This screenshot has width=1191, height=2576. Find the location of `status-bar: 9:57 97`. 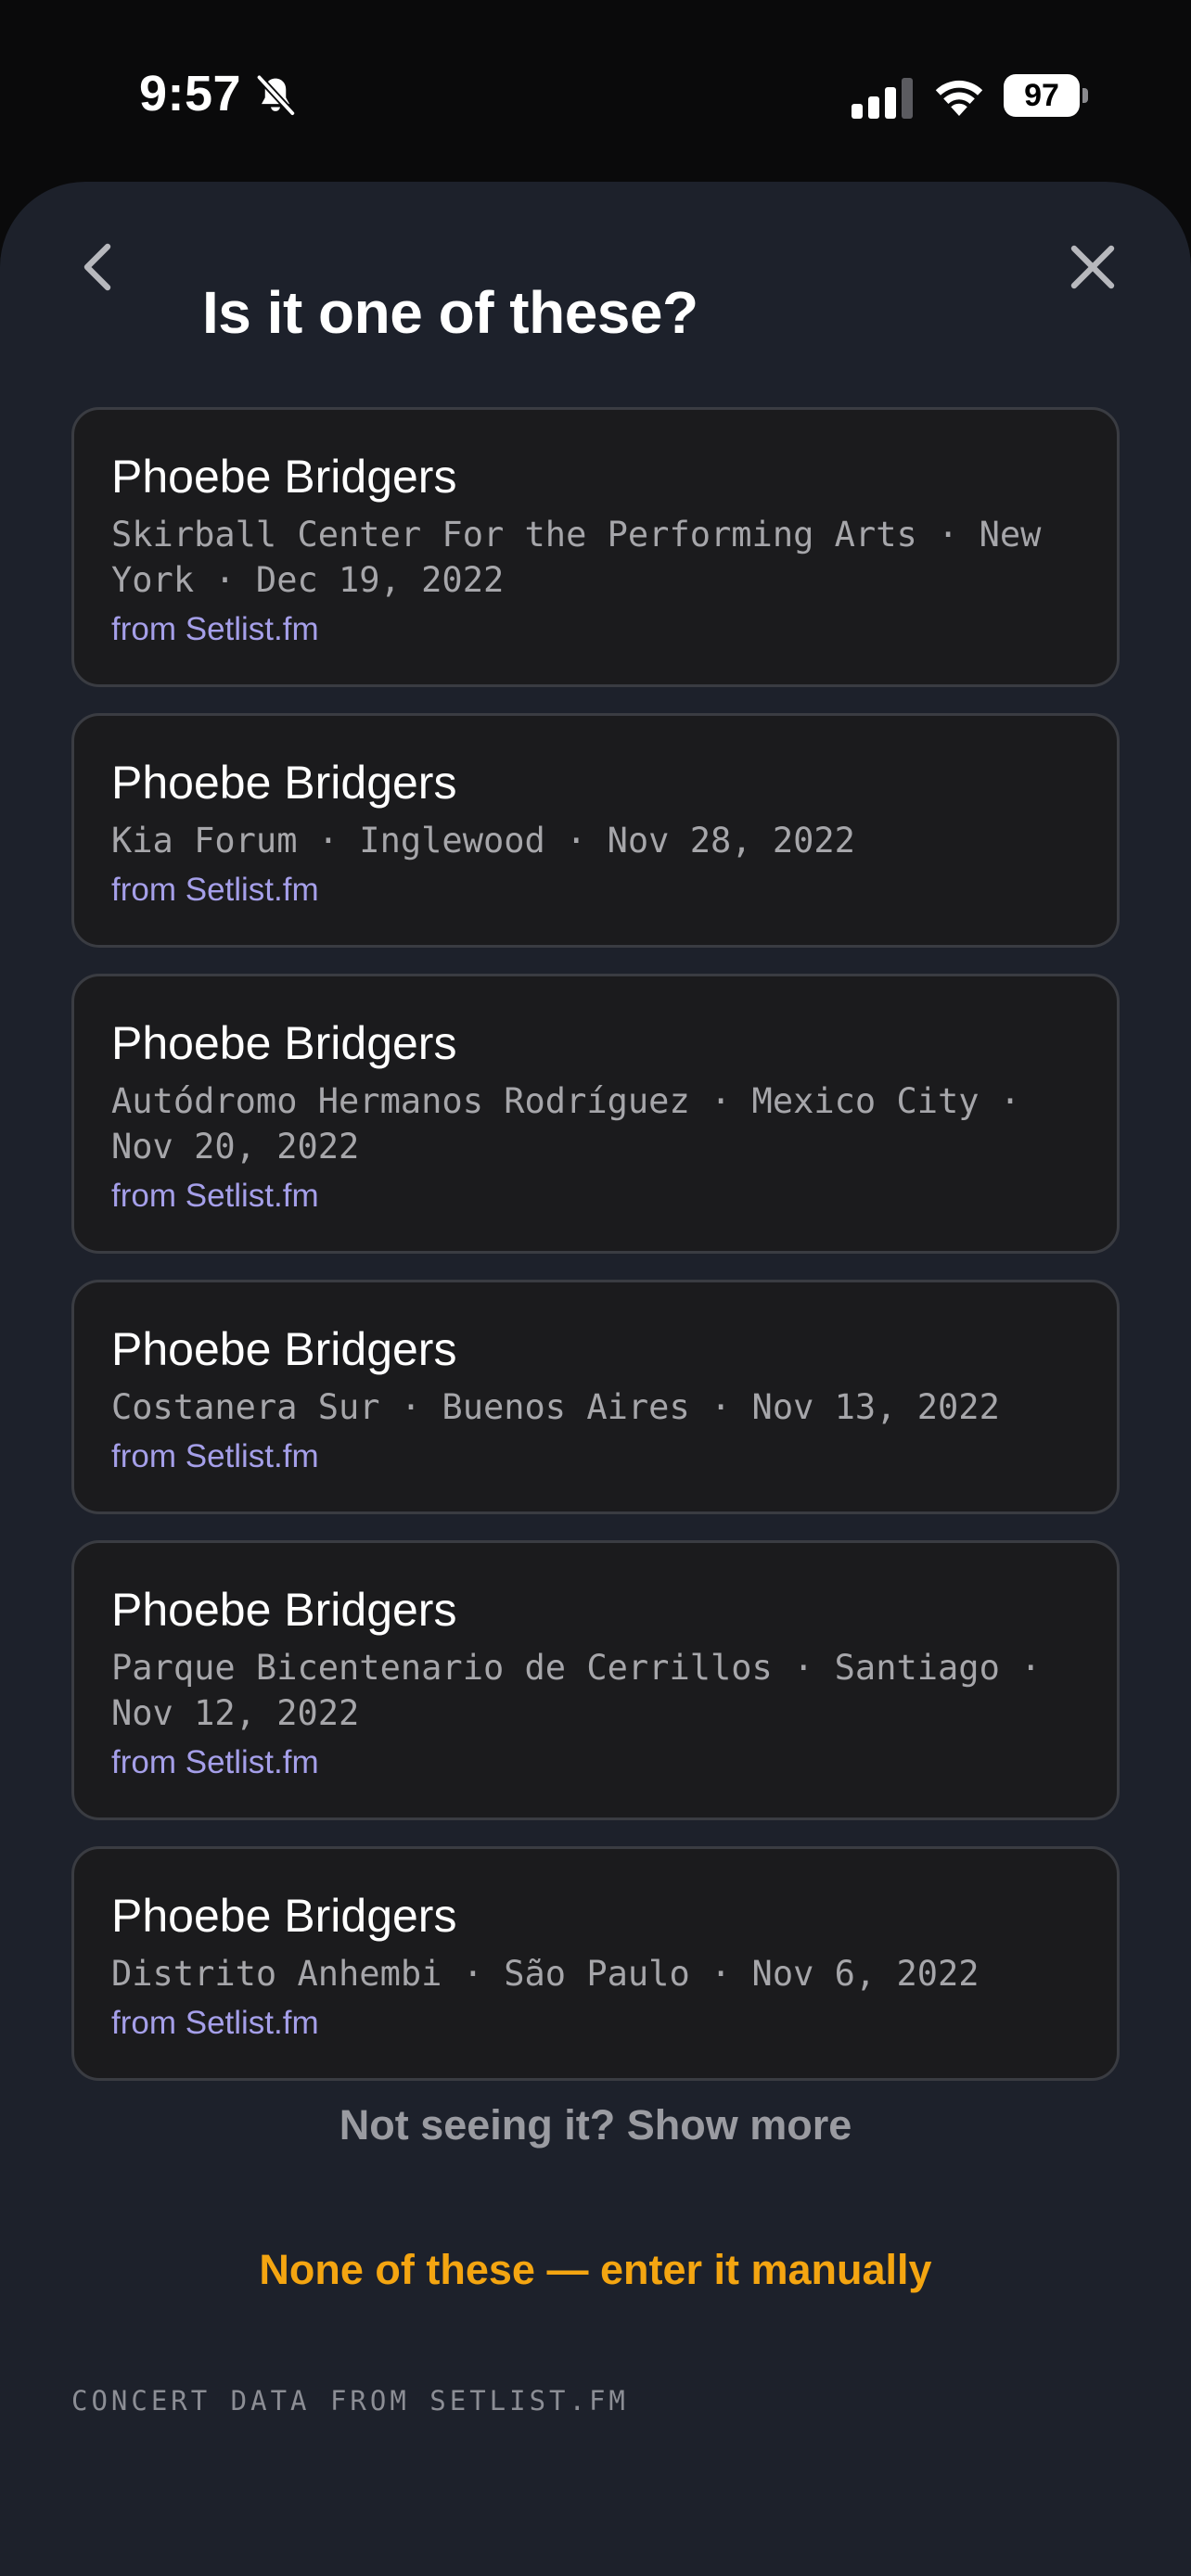

status-bar: 9:57 97 is located at coordinates (595, 92).